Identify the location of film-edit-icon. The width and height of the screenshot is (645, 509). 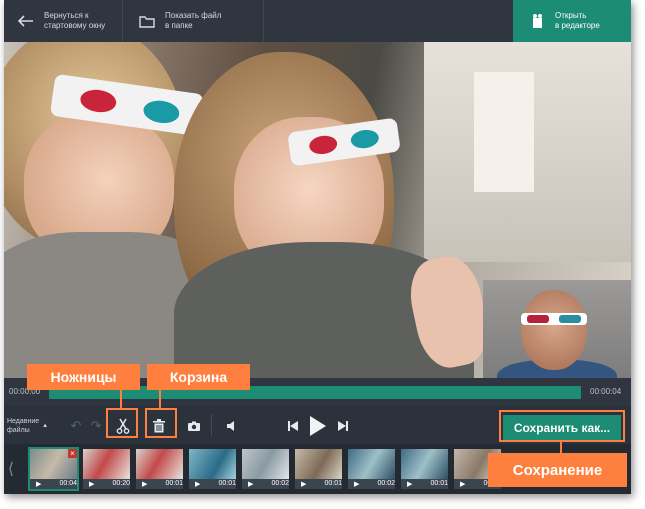
(537, 21).